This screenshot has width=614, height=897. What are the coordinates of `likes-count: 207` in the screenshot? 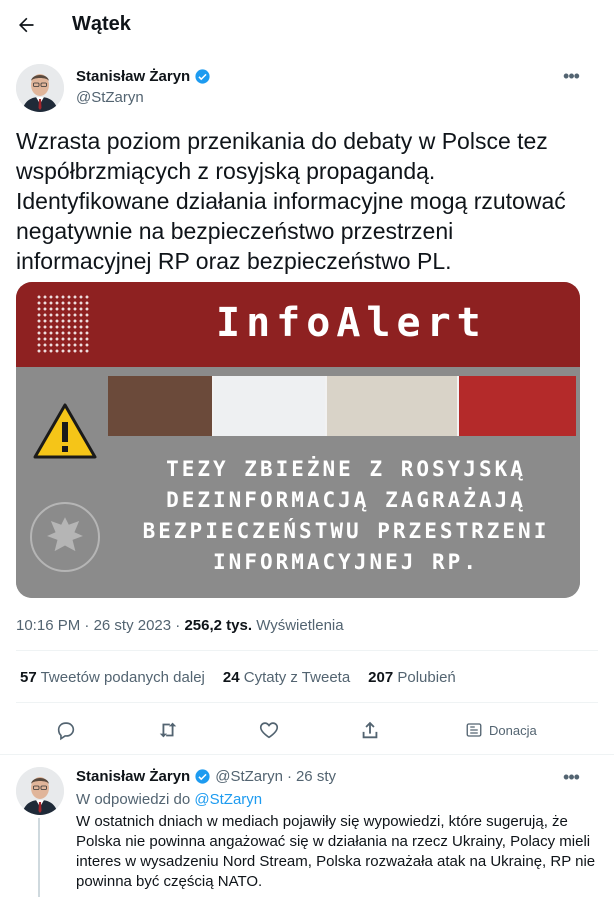 It's located at (381, 677).